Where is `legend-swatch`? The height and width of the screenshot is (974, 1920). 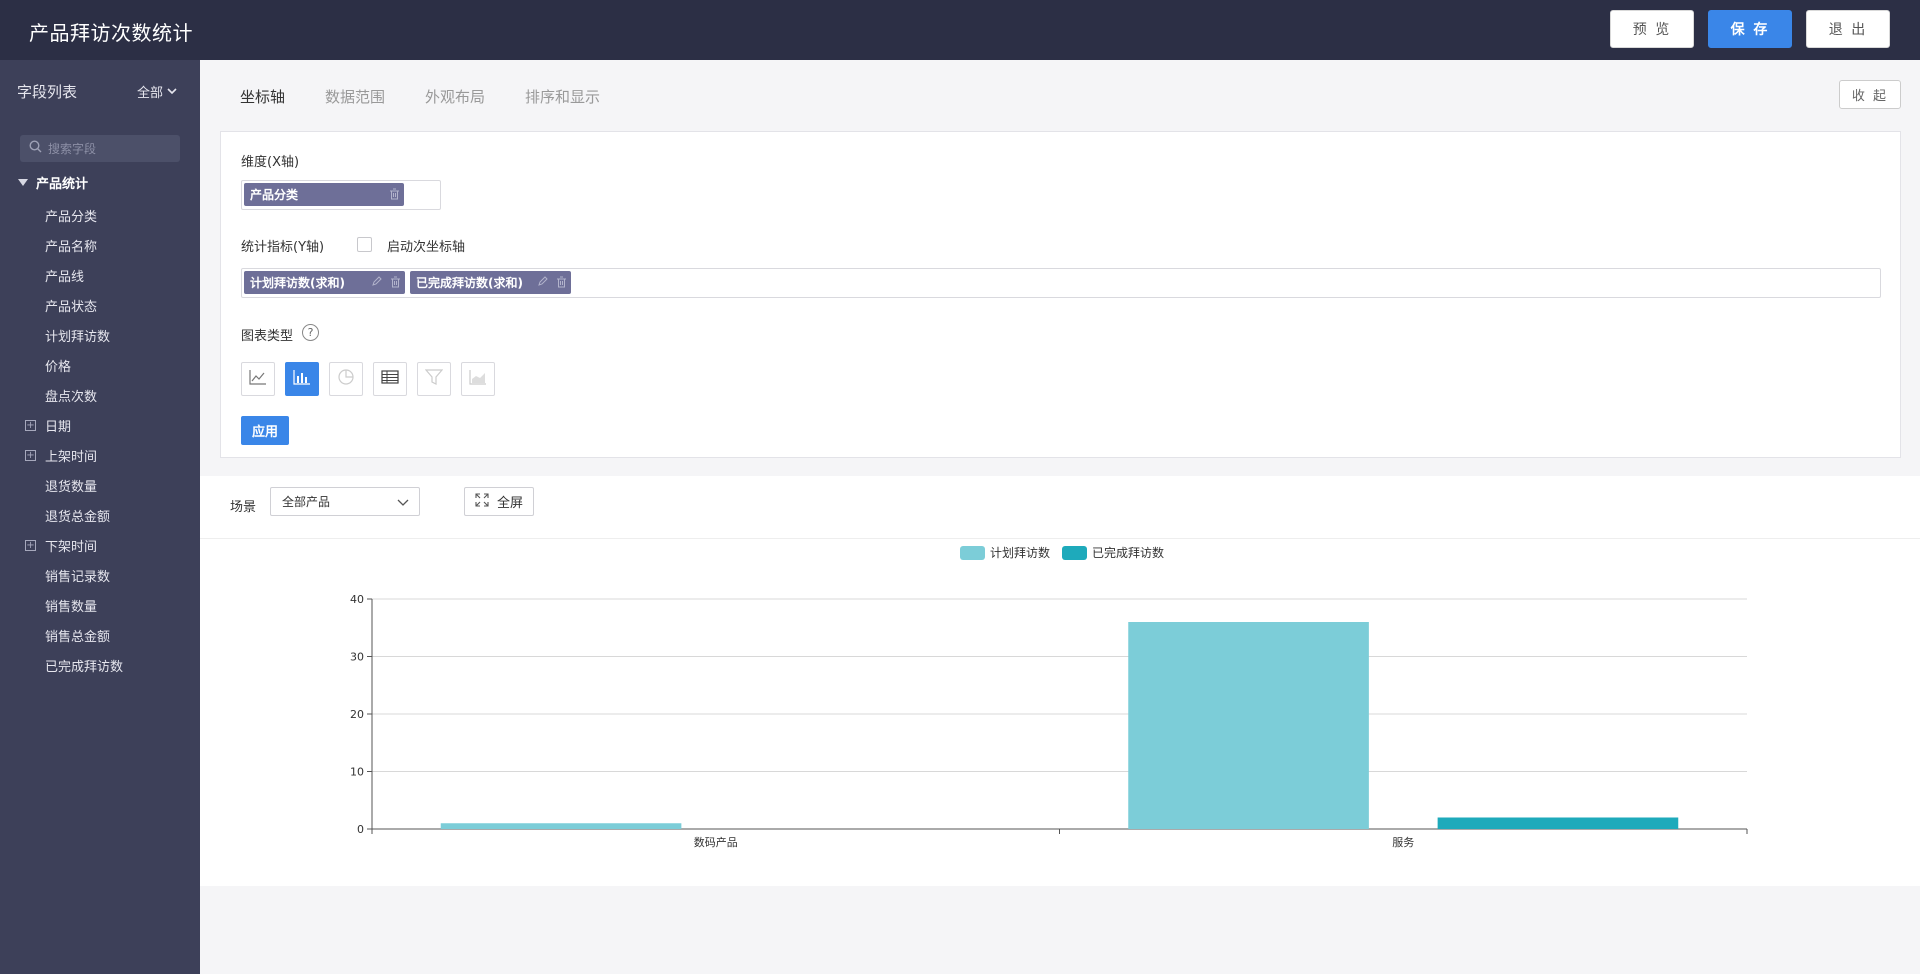
legend-swatch is located at coordinates (972, 552).